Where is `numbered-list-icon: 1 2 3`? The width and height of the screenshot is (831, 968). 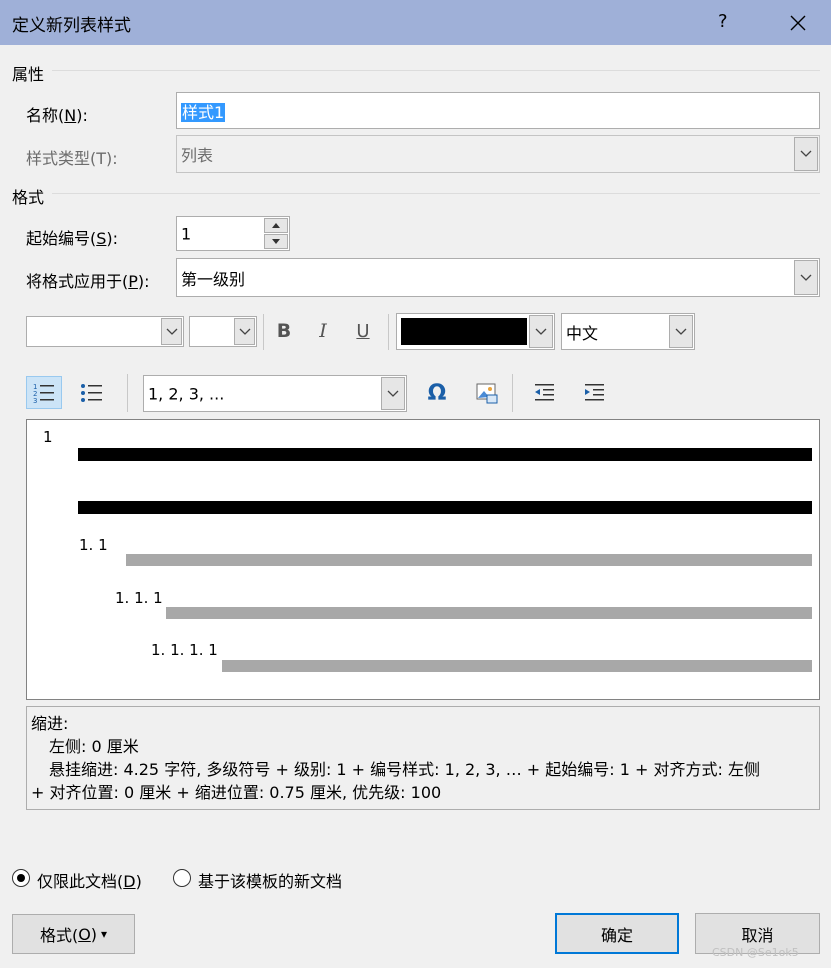
numbered-list-icon: 1 2 3 is located at coordinates (43, 394).